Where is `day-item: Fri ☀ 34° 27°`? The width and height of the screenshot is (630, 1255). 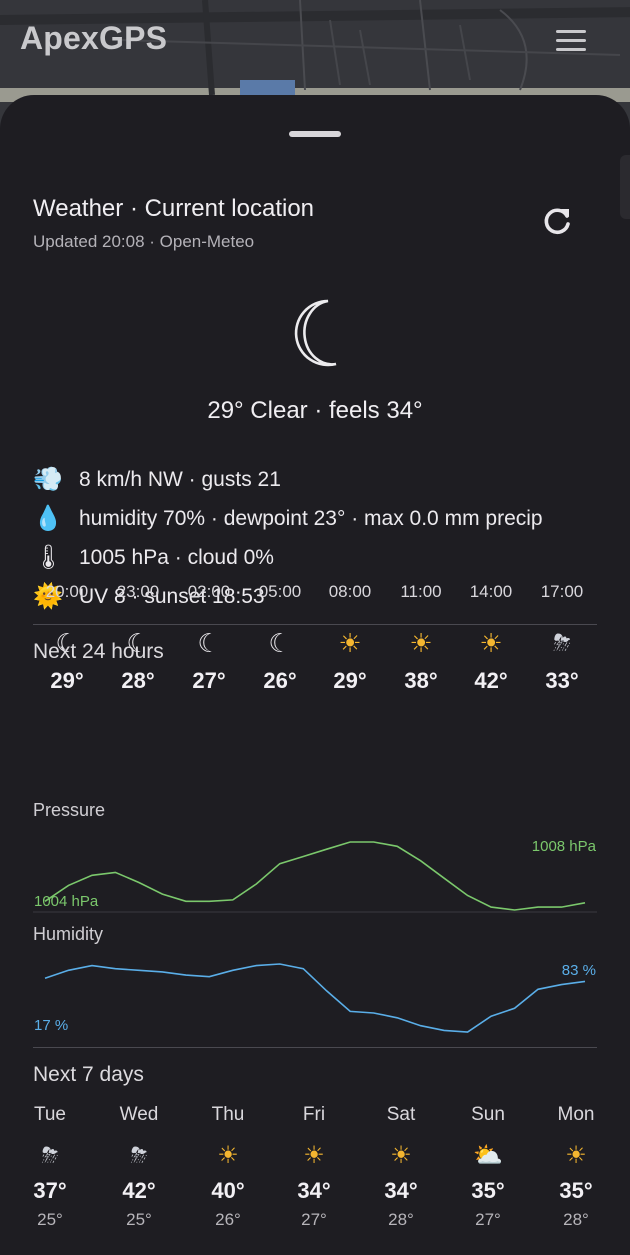 day-item: Fri ☀ 34° 27° is located at coordinates (314, 1167).